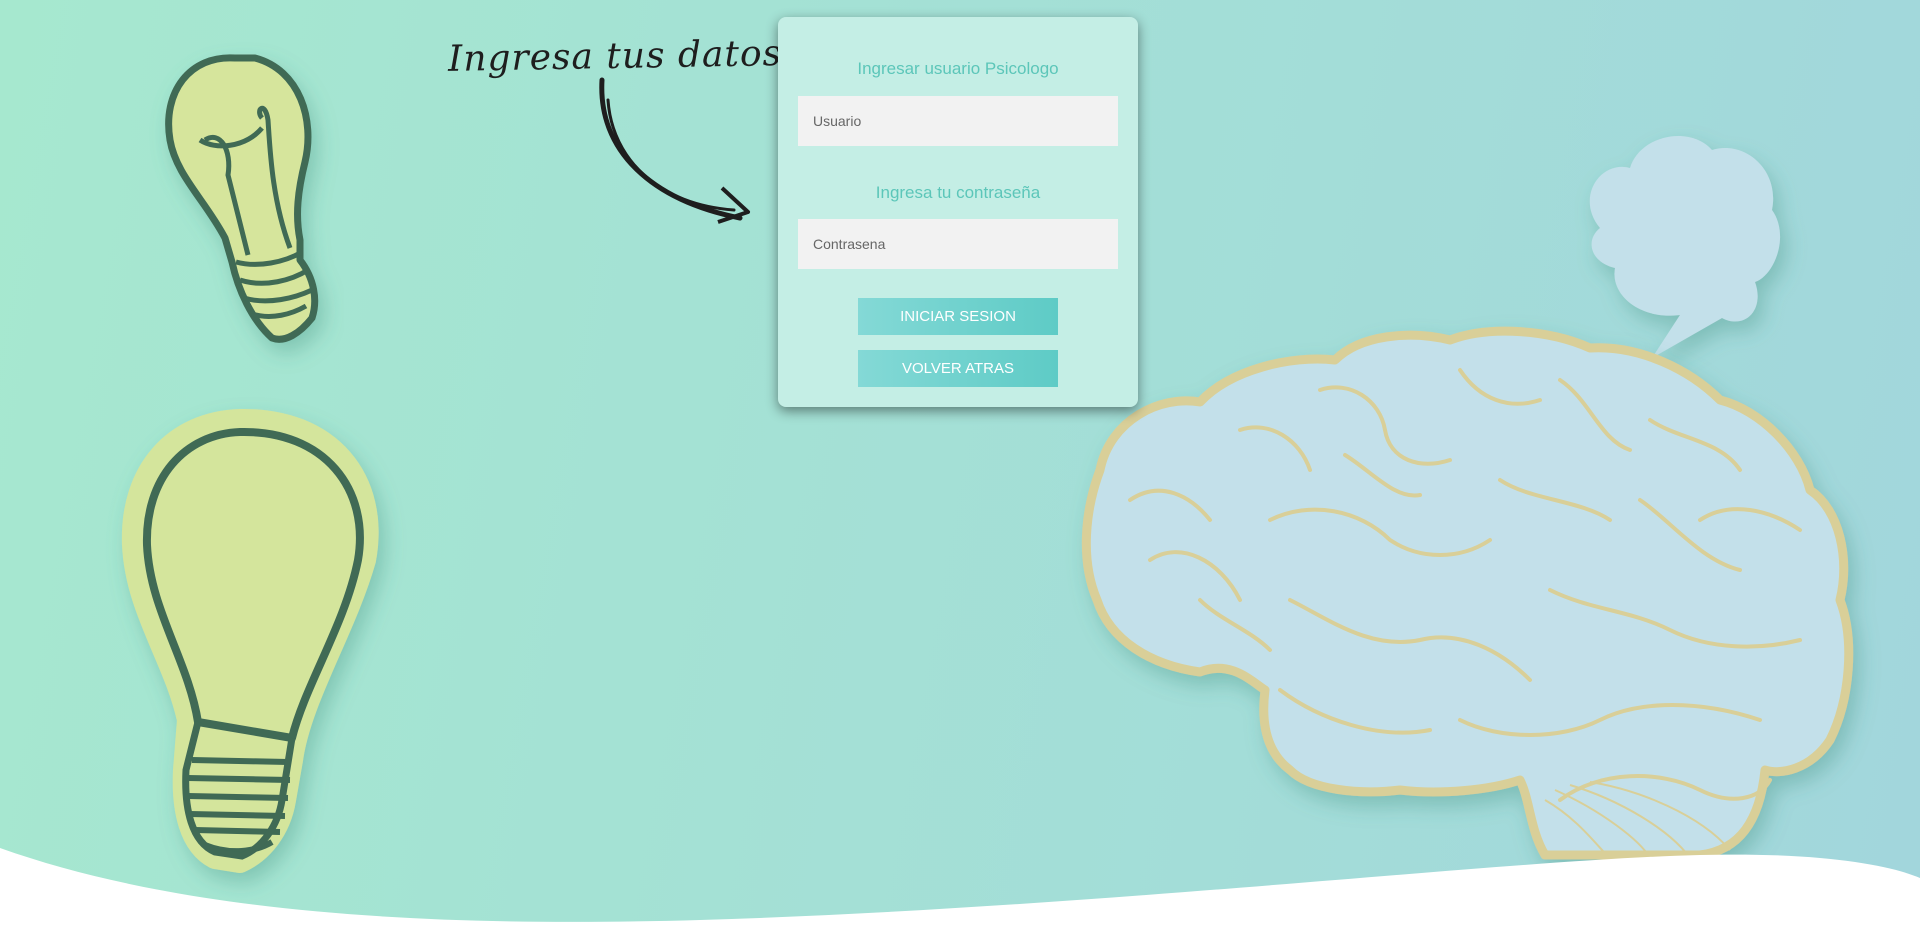 The height and width of the screenshot is (934, 1920). I want to click on lightbulb-large-icon, so click(250, 640).